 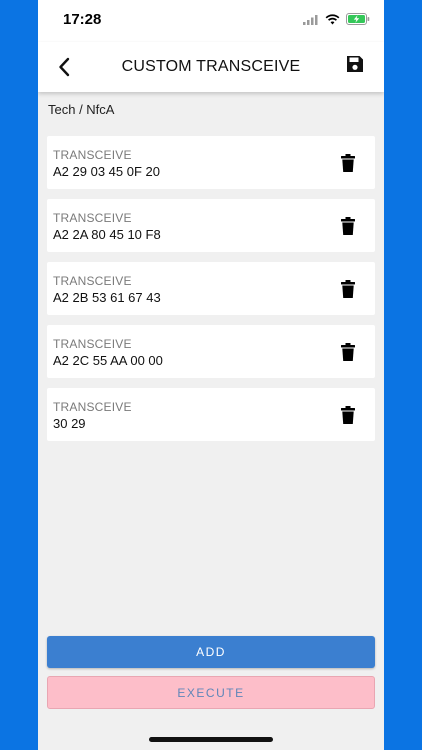 What do you see at coordinates (81, 109) in the screenshot?
I see `breadcrumb: Tech / NfcA` at bounding box center [81, 109].